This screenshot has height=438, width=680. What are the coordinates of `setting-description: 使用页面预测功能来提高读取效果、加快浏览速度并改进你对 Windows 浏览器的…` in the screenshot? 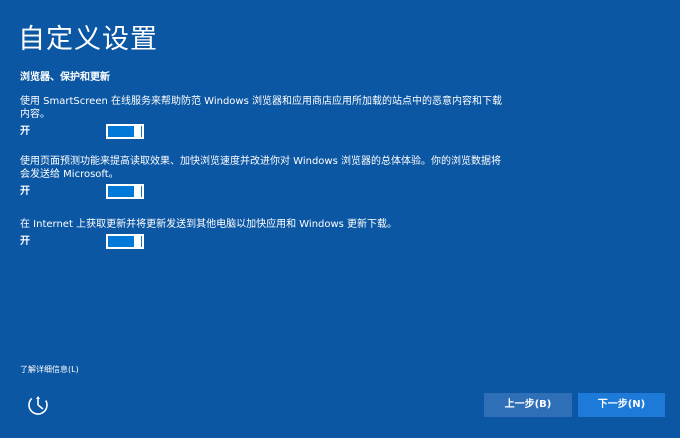 It's located at (260, 168).